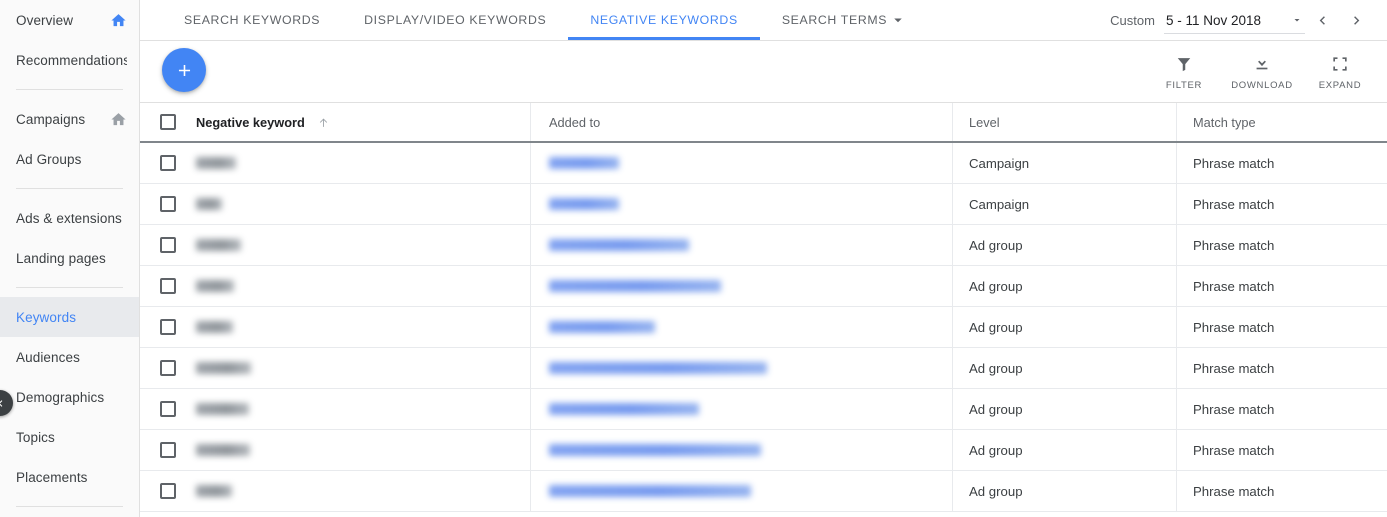  I want to click on sidebar-item-ads-extensions: Ads & extensions, so click(69, 218).